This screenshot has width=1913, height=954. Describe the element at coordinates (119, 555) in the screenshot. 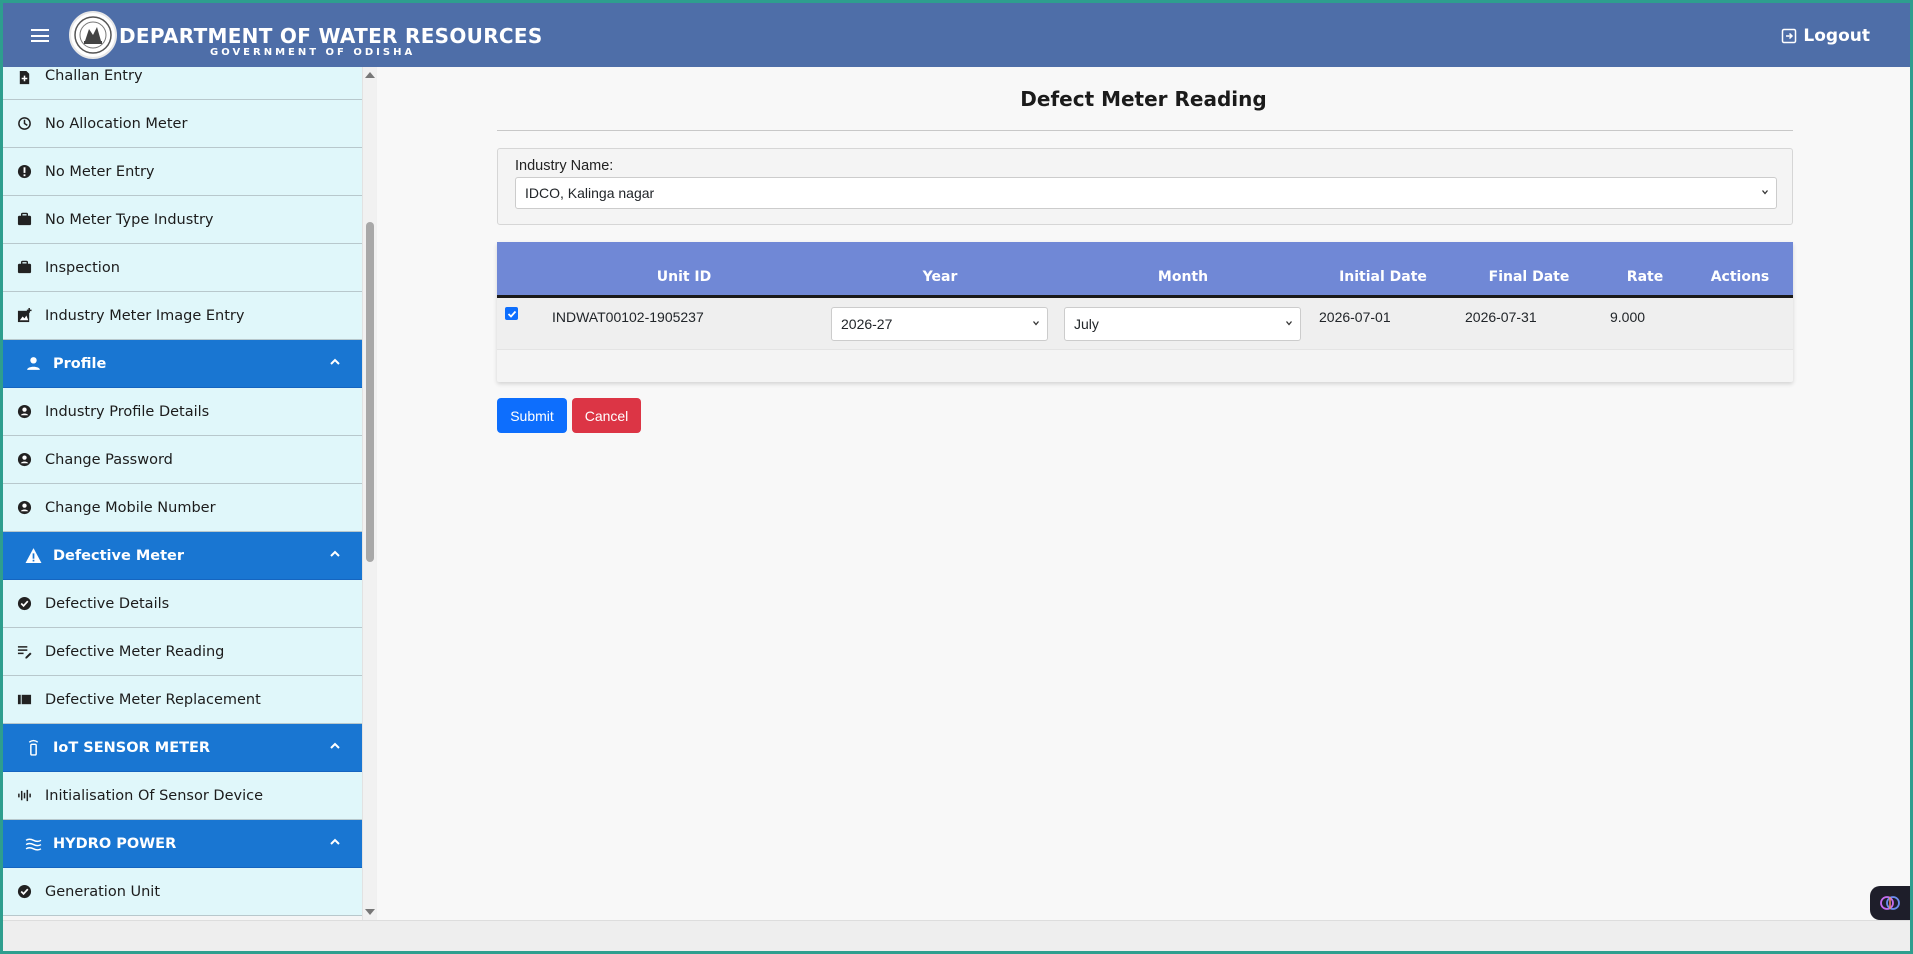

I see `sidebar-section-label: Defective Meter` at that location.